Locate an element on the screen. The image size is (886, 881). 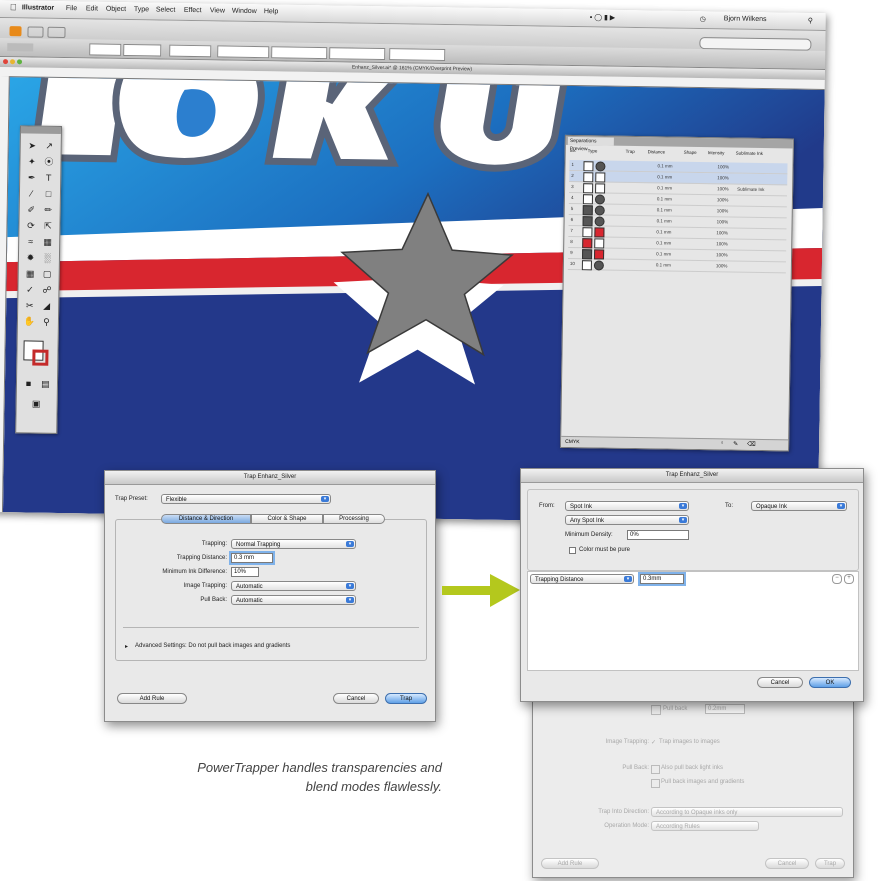
color-pure-checkbox is located at coordinates (572, 550).